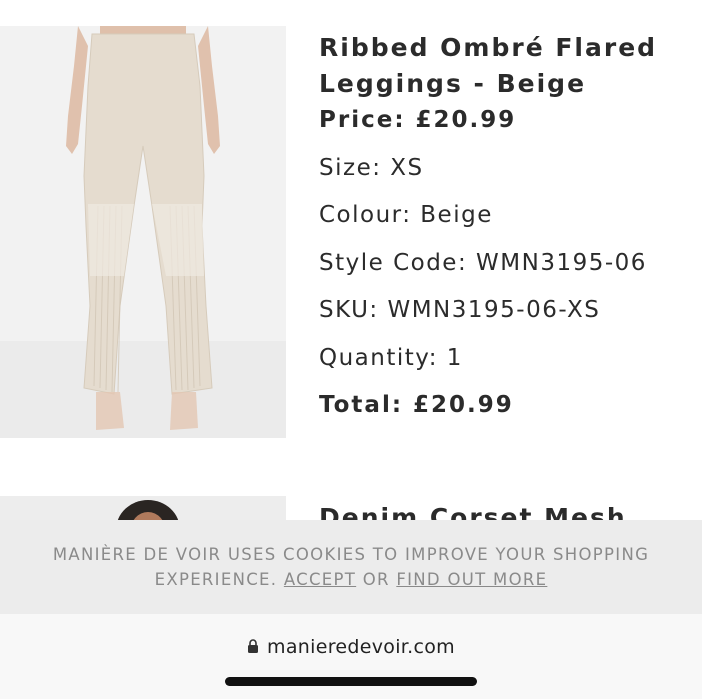 The width and height of the screenshot is (702, 699). I want to click on cookie-accept-link: ACCEPT, so click(320, 579).